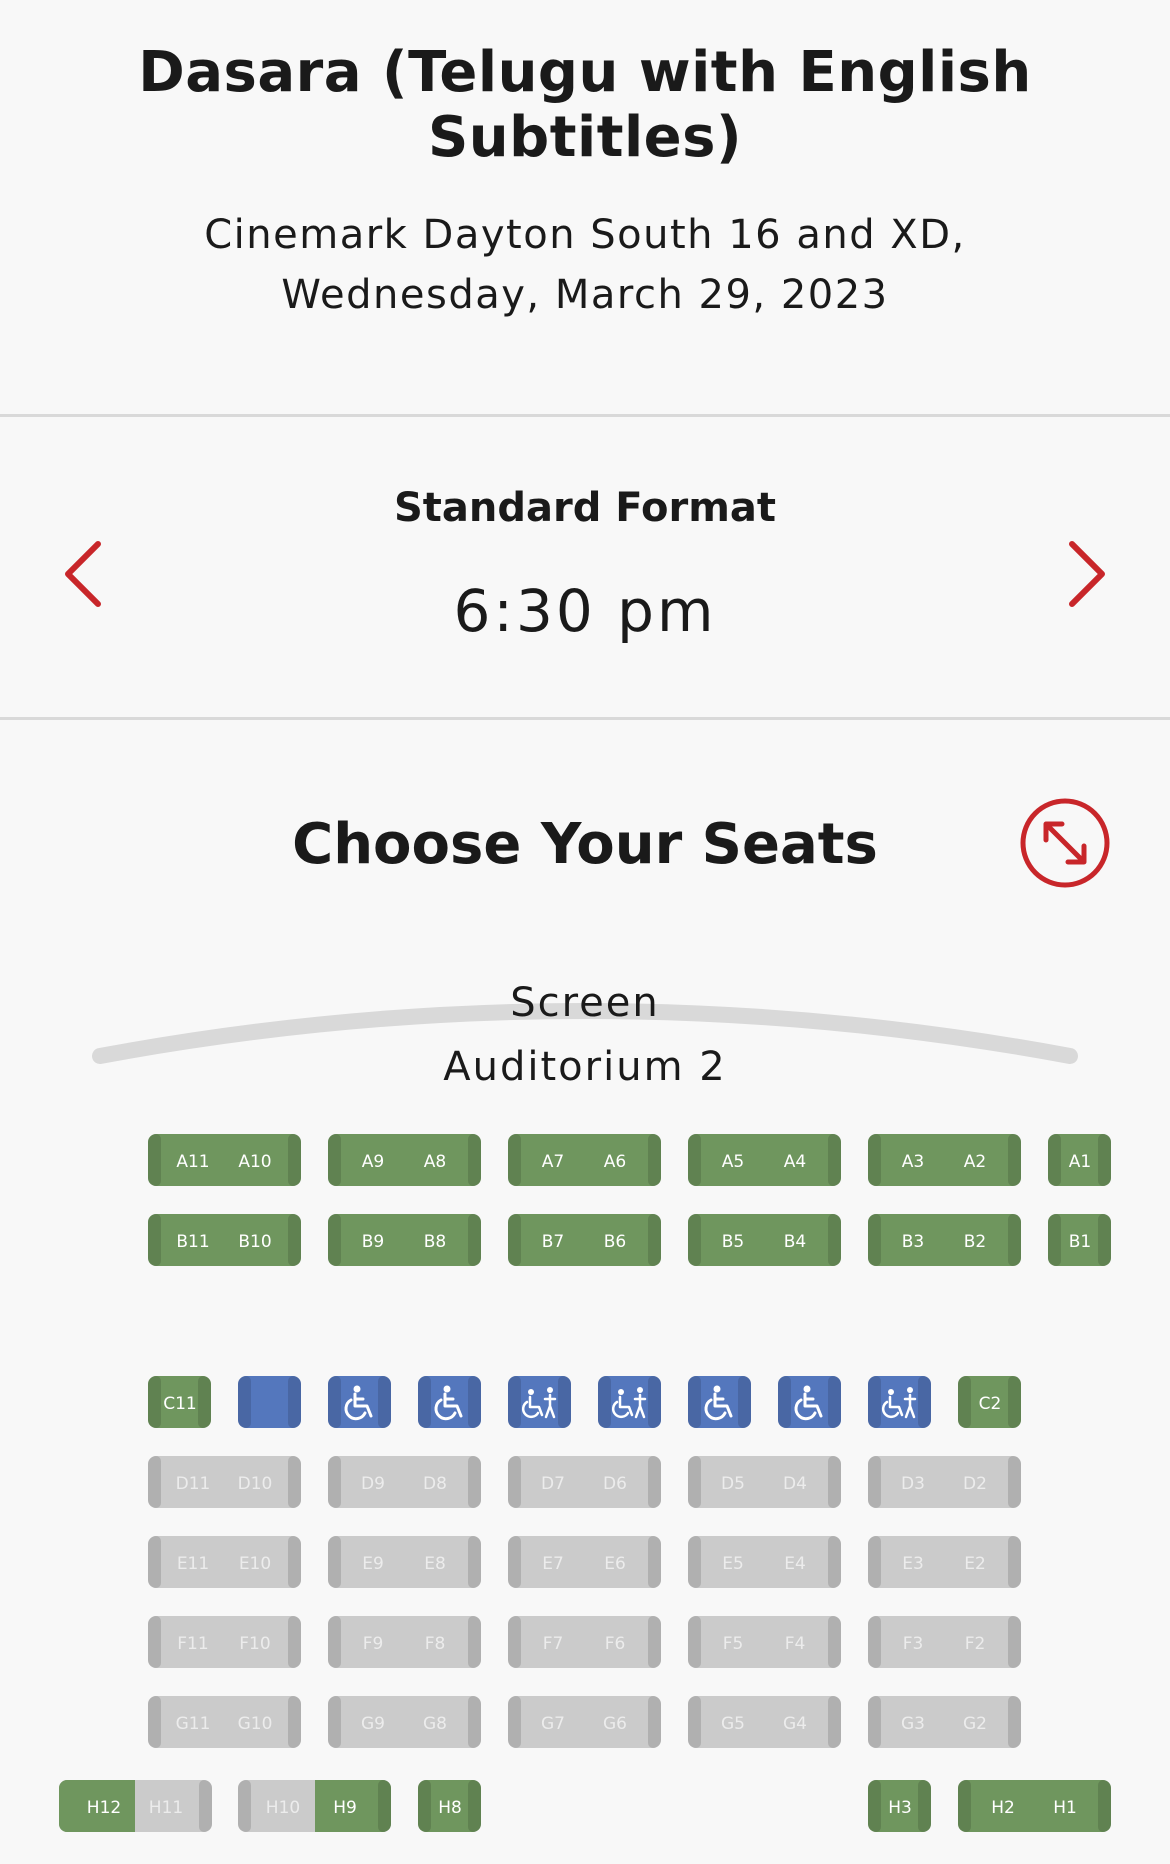 The image size is (1170, 1864). I want to click on seat-pair-F11-F10: F11 F10, so click(224, 1642).